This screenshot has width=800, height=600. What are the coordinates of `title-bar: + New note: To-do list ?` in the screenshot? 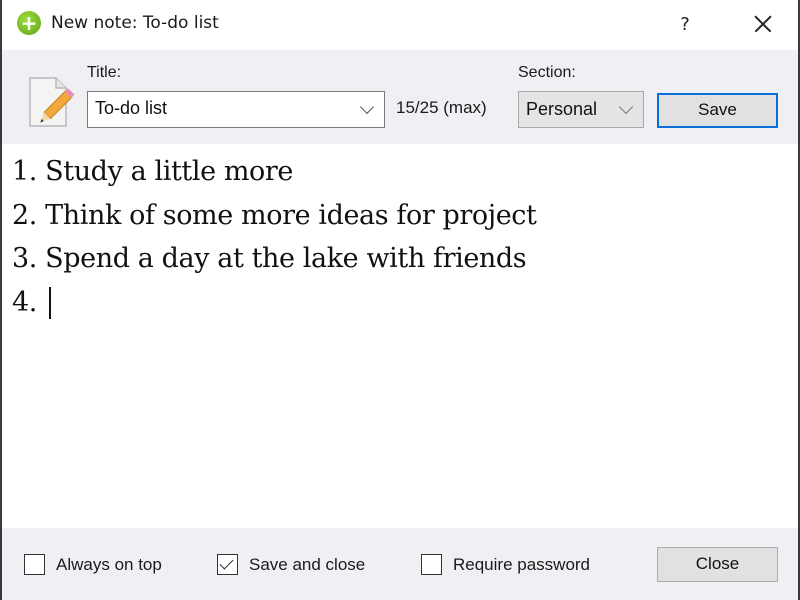 It's located at (400, 25).